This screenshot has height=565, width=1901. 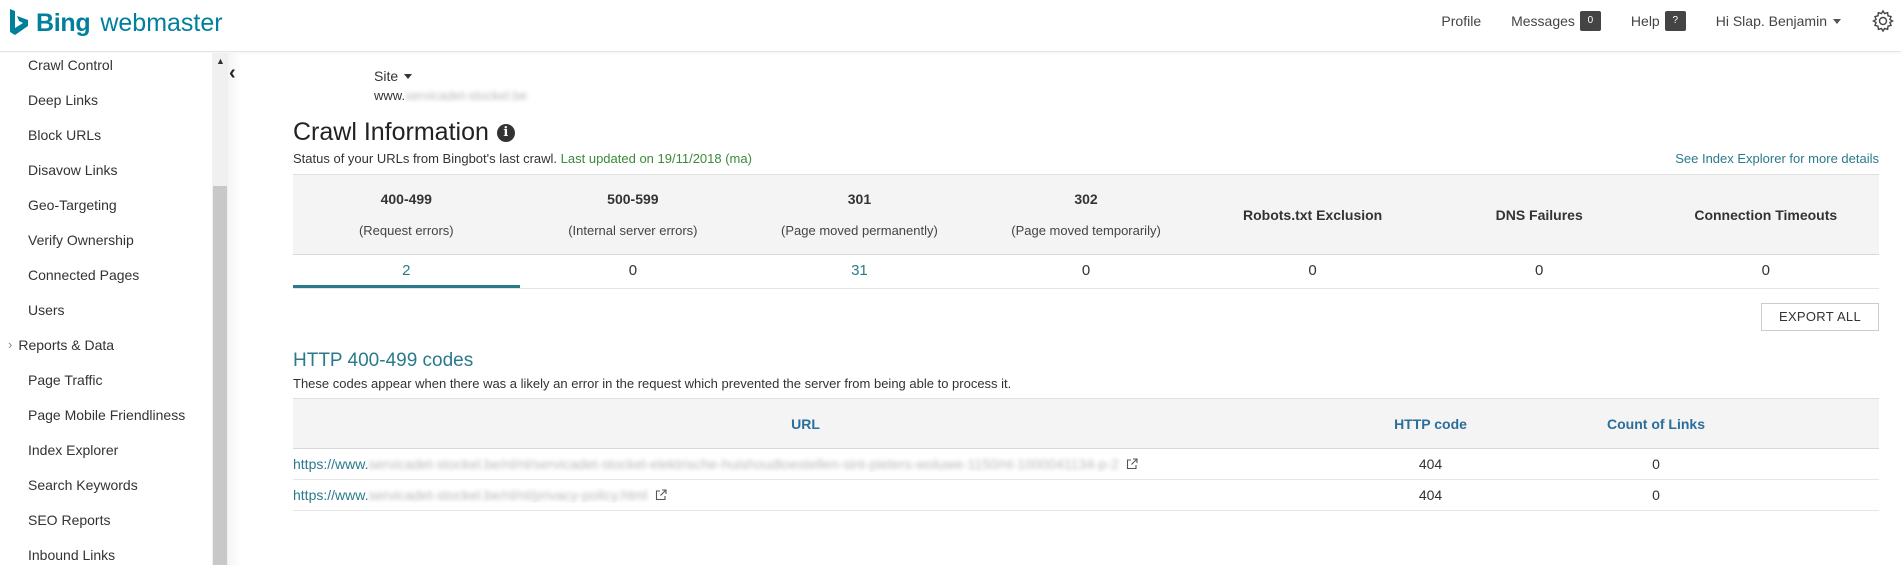 I want to click on bing-webmaster-logo: Bing webmaster, so click(x=115, y=23).